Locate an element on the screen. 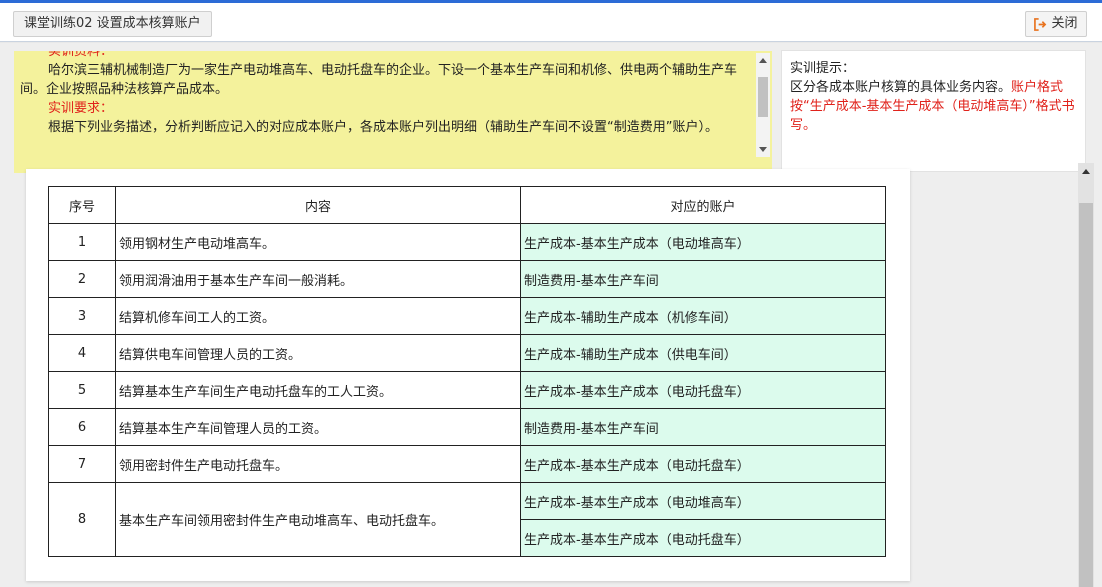  hint-title: 实训提示： is located at coordinates (823, 68).